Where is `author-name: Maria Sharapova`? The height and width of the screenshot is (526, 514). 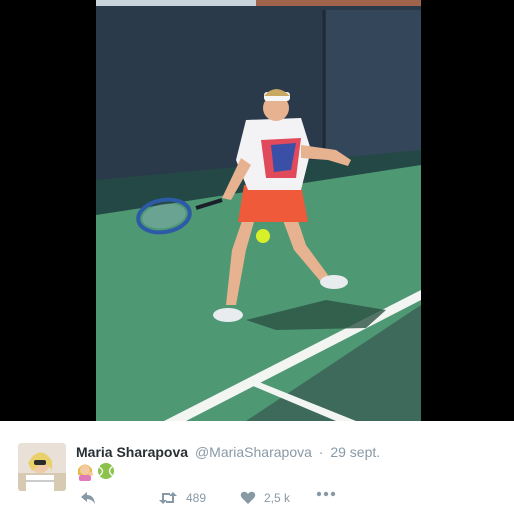 author-name: Maria Sharapova is located at coordinates (132, 452).